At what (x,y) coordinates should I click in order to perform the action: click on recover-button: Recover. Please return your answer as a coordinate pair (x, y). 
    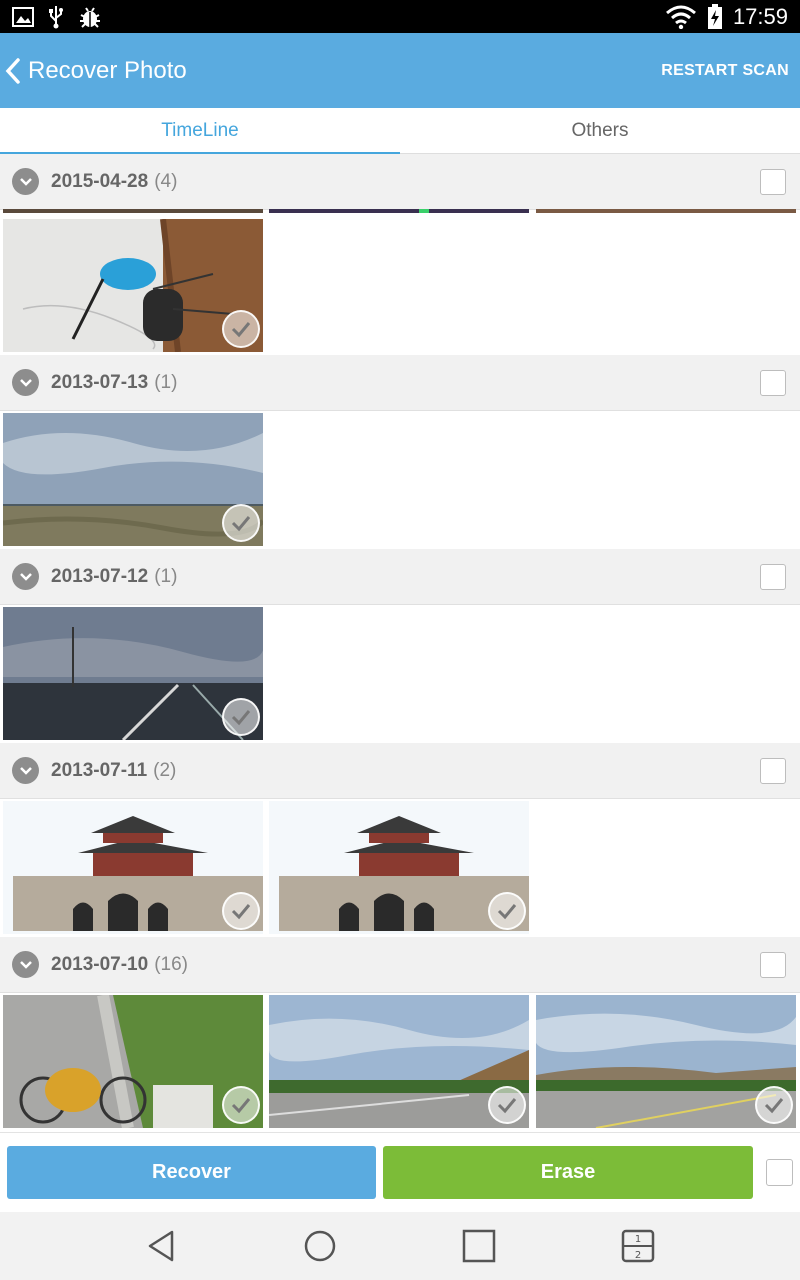
    Looking at the image, I should click on (191, 1172).